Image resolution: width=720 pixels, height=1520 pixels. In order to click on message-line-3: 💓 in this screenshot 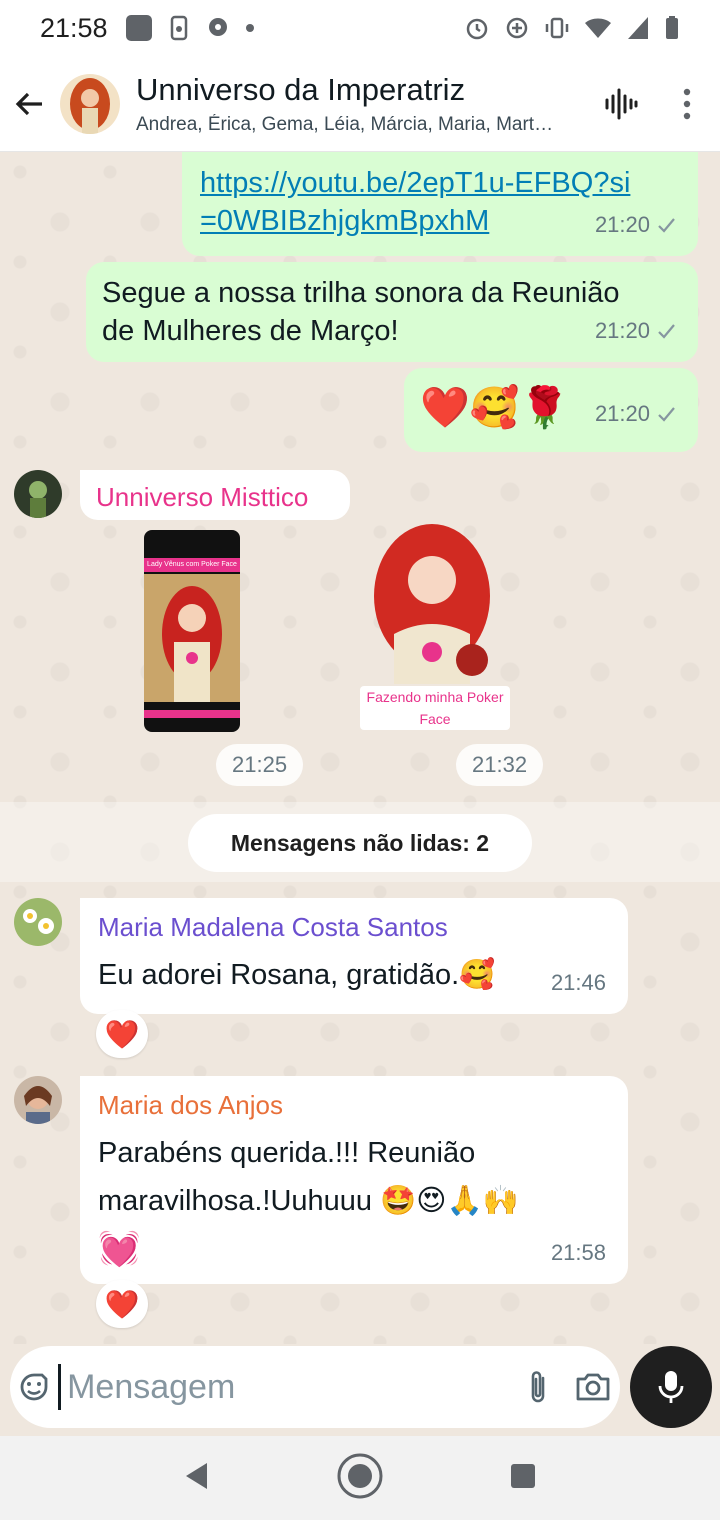, I will do `click(119, 1249)`.